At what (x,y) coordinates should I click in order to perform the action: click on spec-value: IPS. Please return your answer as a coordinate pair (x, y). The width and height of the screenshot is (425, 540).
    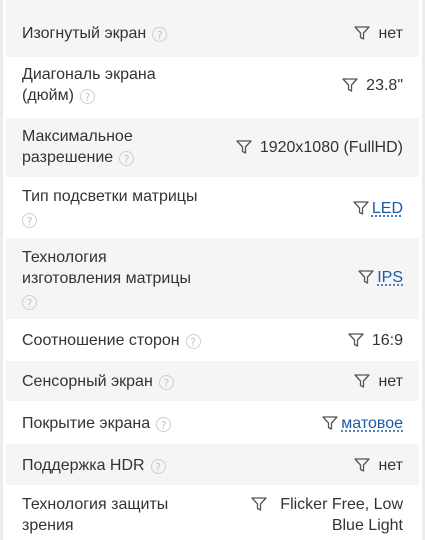
    Looking at the image, I should click on (380, 277).